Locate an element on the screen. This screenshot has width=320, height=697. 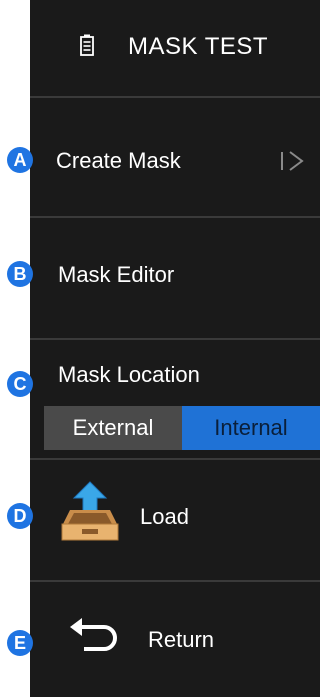
return-menu-item: Return is located at coordinates (175, 639).